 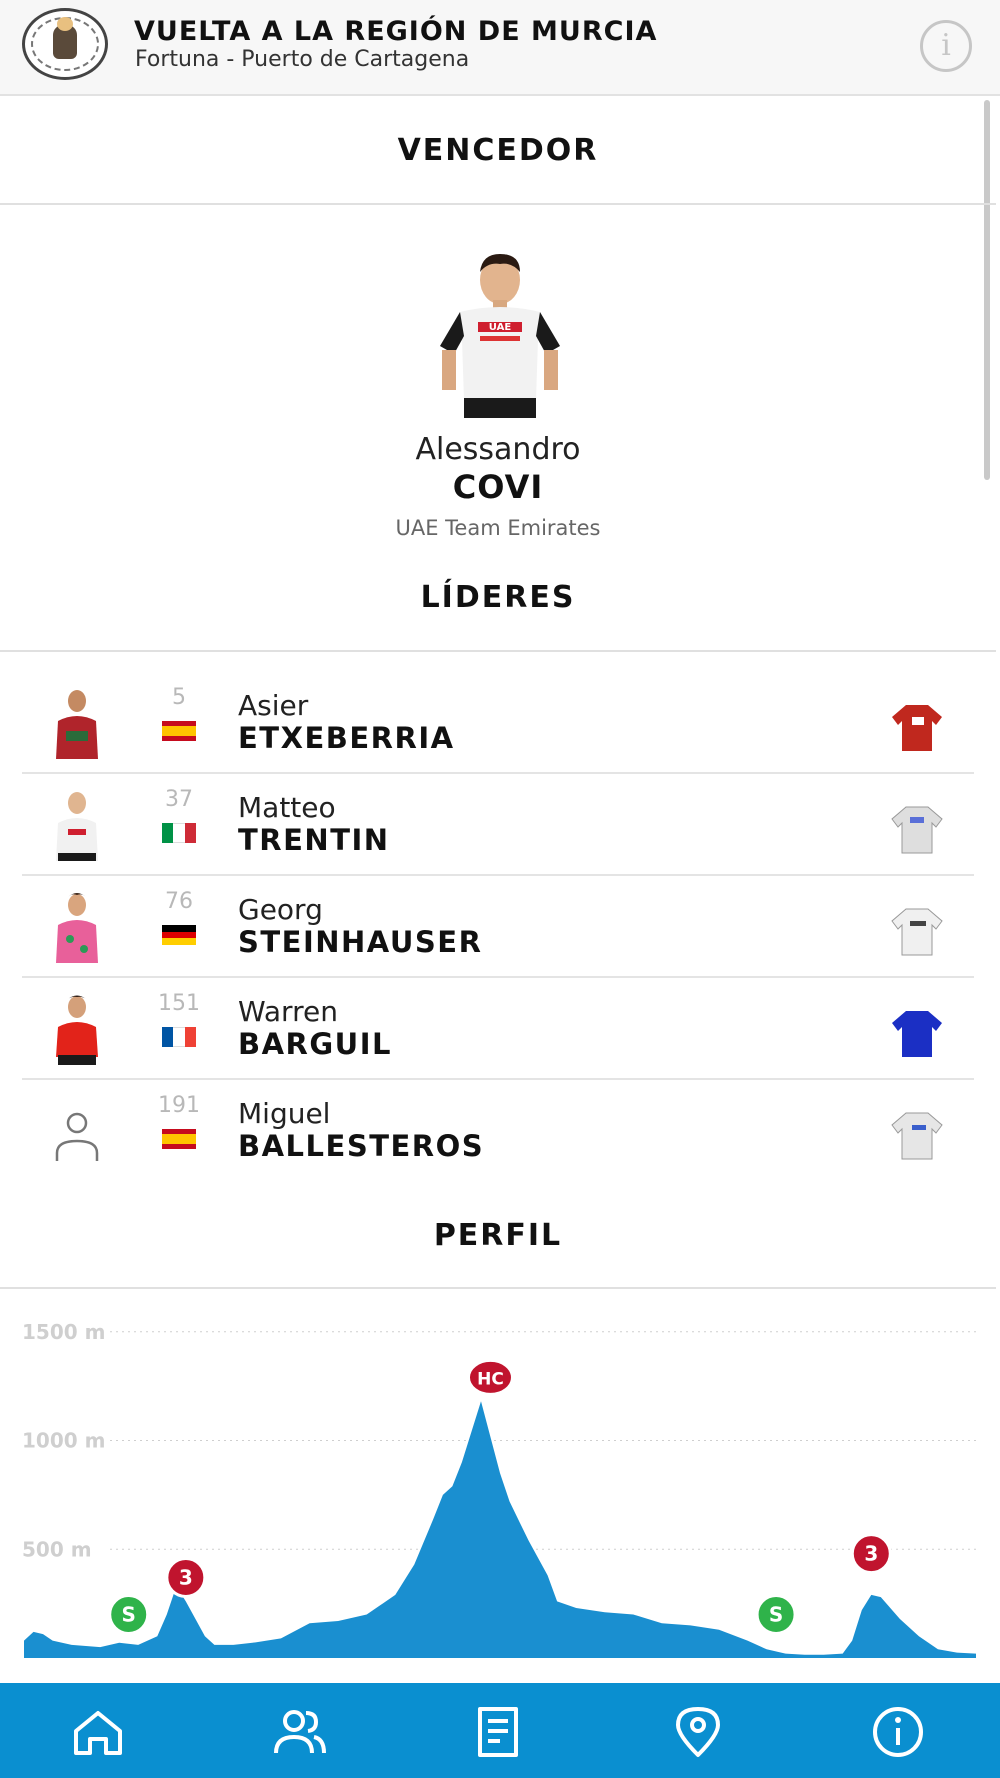 What do you see at coordinates (498, 487) in the screenshot?
I see `winner-last-name: COVI` at bounding box center [498, 487].